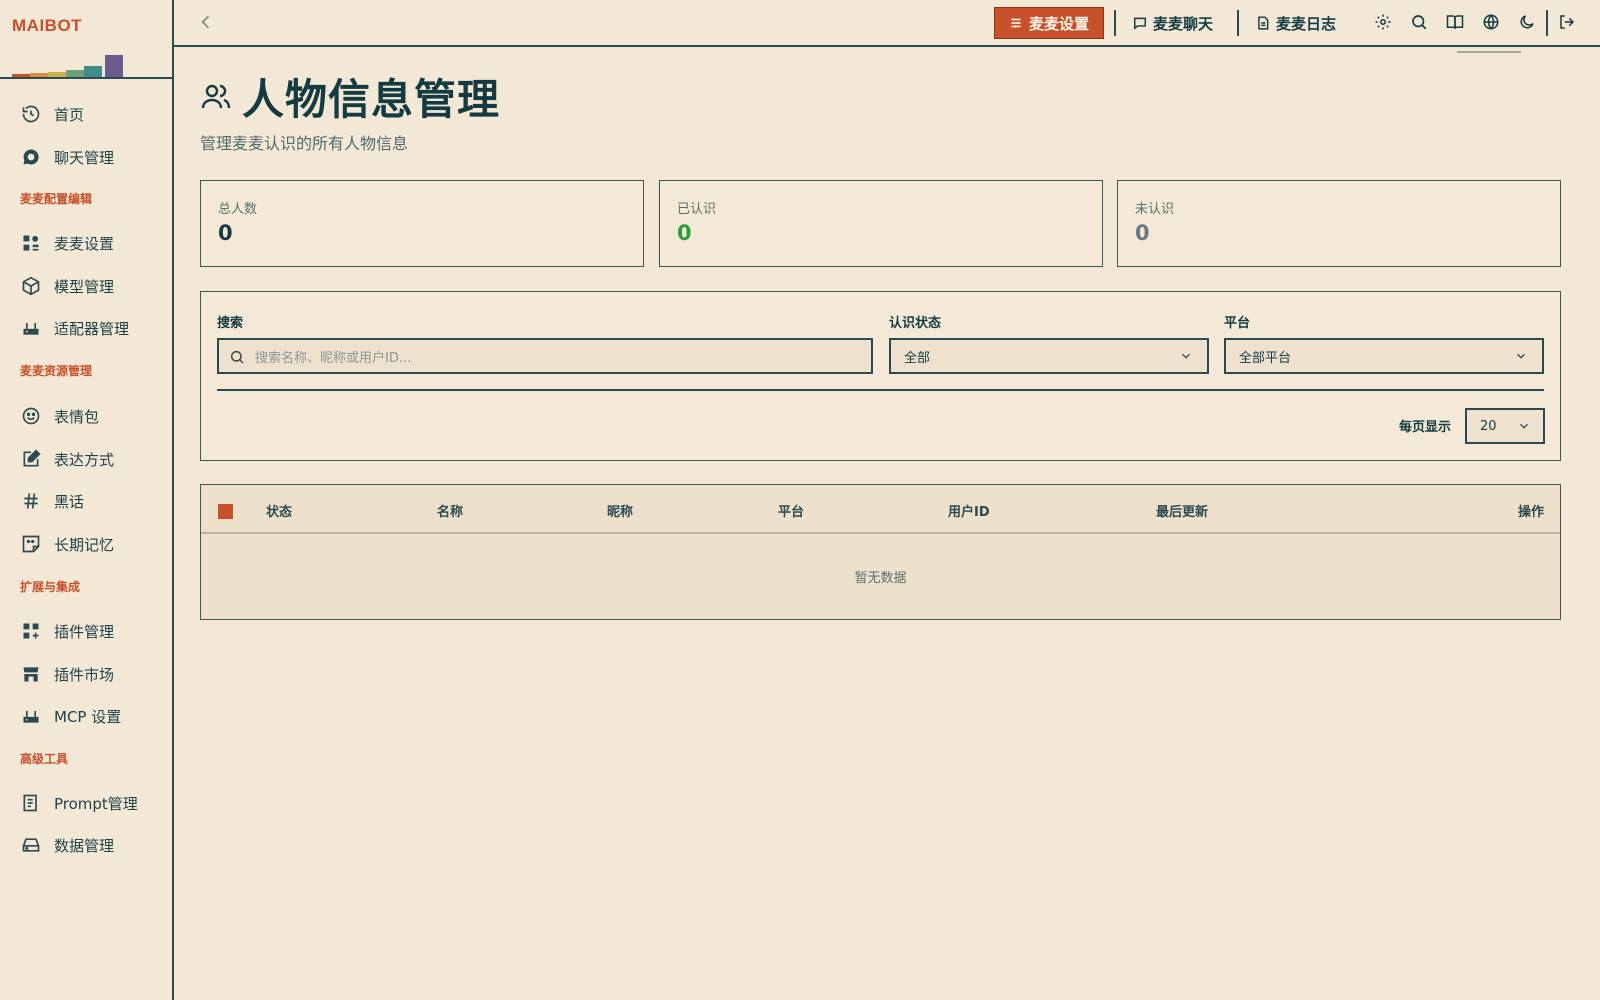  Describe the element at coordinates (1491, 22) in the screenshot. I see `globe-icon` at that location.